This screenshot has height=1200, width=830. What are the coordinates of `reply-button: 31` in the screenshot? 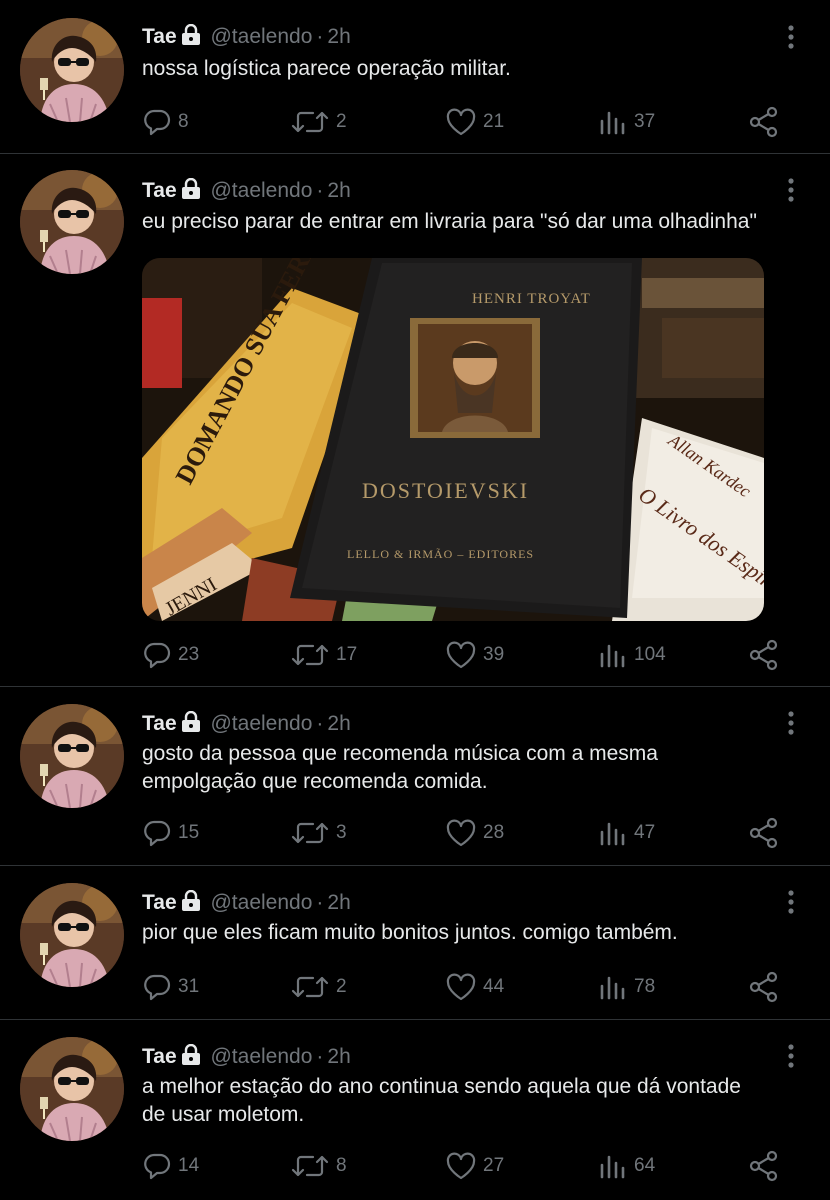 It's located at (170, 987).